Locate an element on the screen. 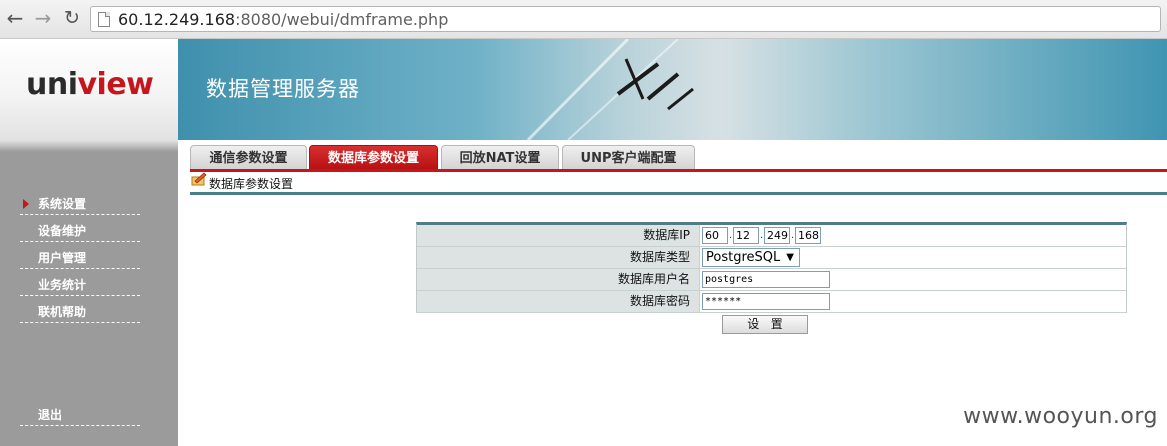  sidebar-item-label: 设备维护 is located at coordinates (62, 231).